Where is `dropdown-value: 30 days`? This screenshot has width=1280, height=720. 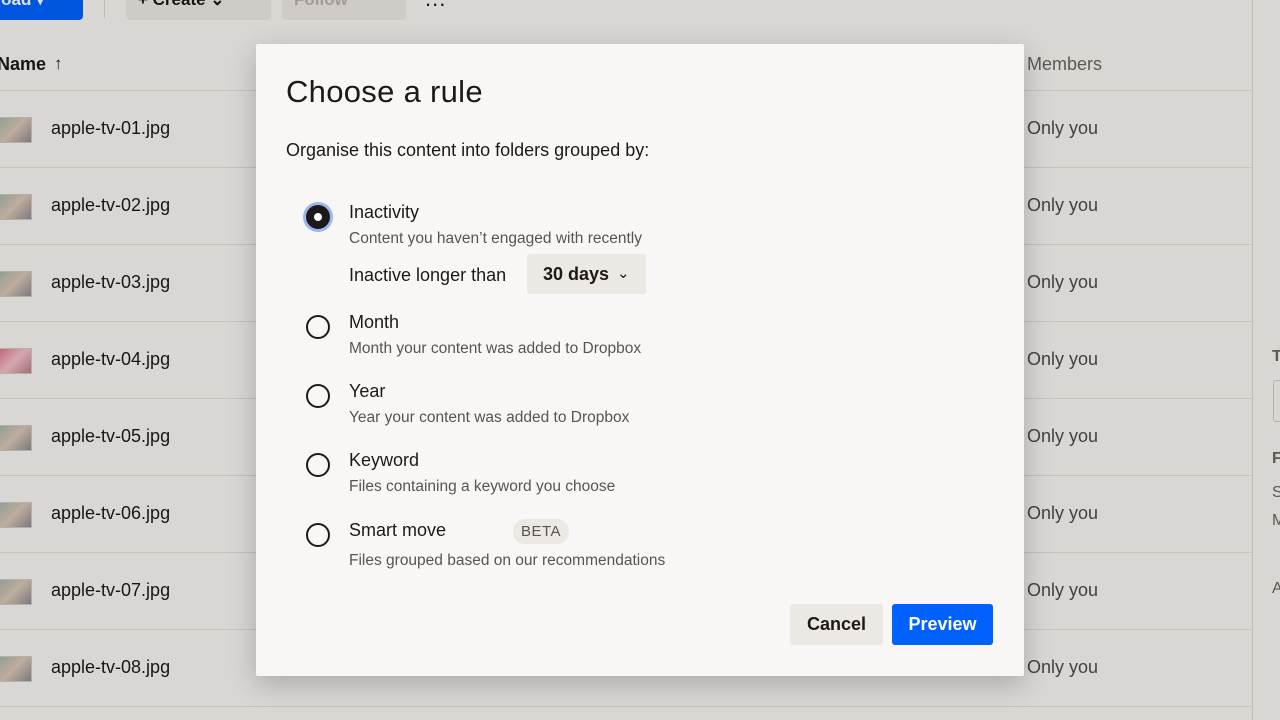
dropdown-value: 30 days is located at coordinates (576, 274).